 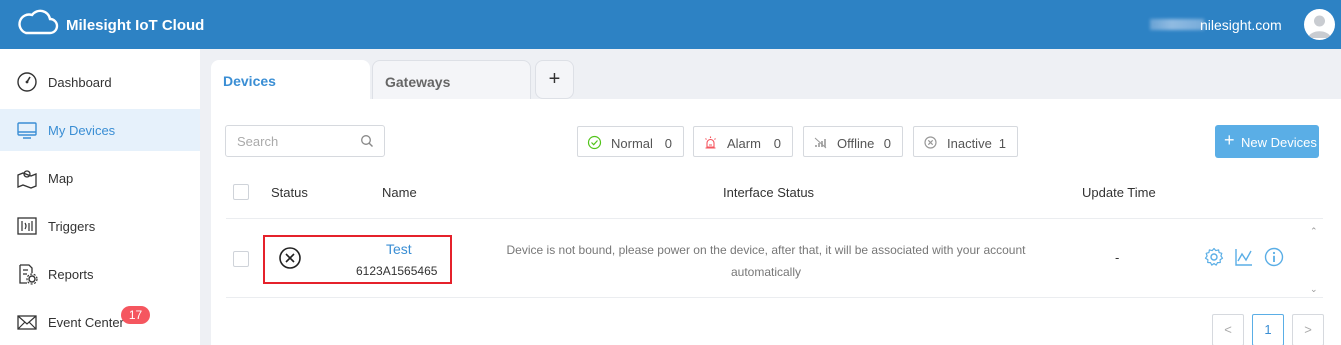 What do you see at coordinates (1274, 257) in the screenshot?
I see `info-icon` at bounding box center [1274, 257].